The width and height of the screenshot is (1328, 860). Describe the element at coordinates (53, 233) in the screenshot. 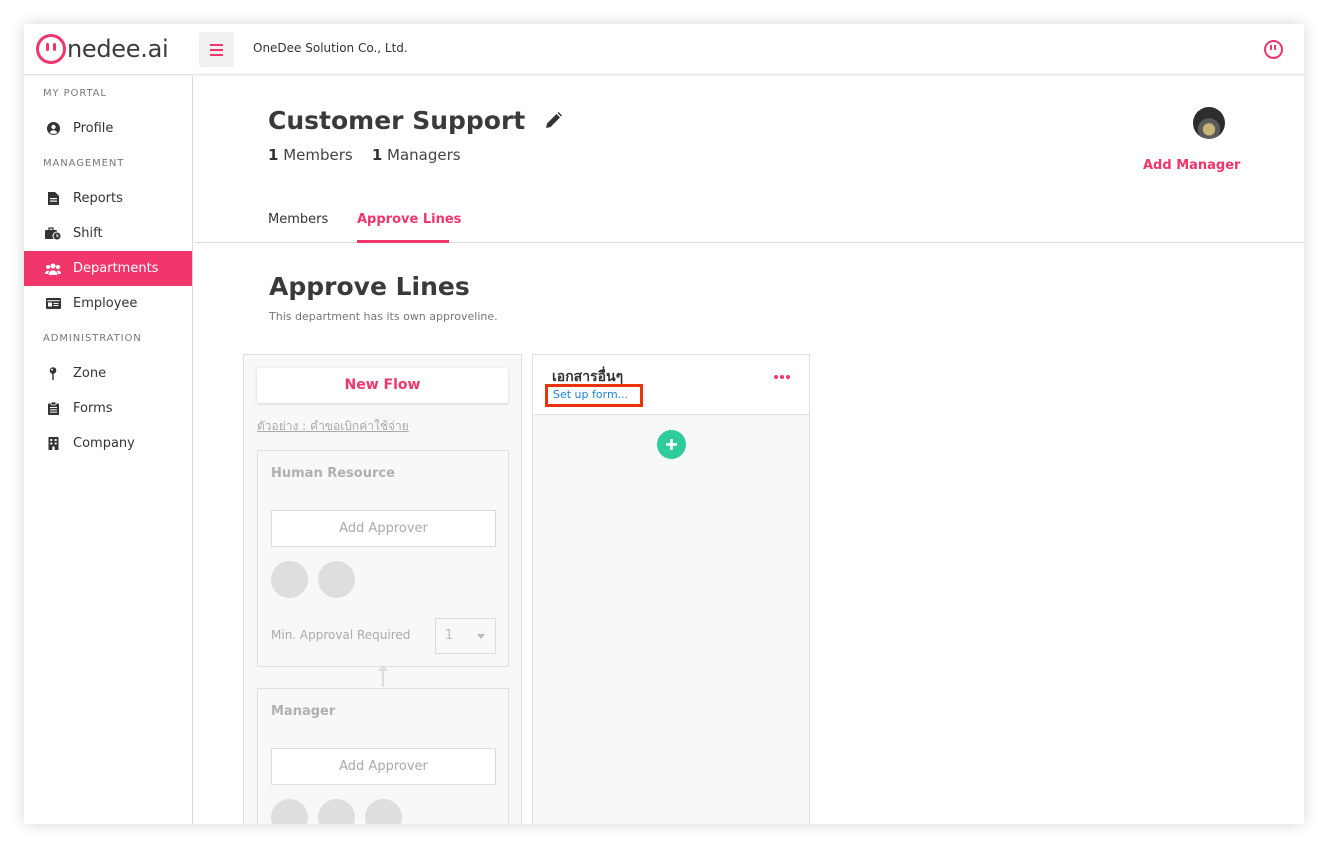

I see `briefcase-clock-icon` at that location.